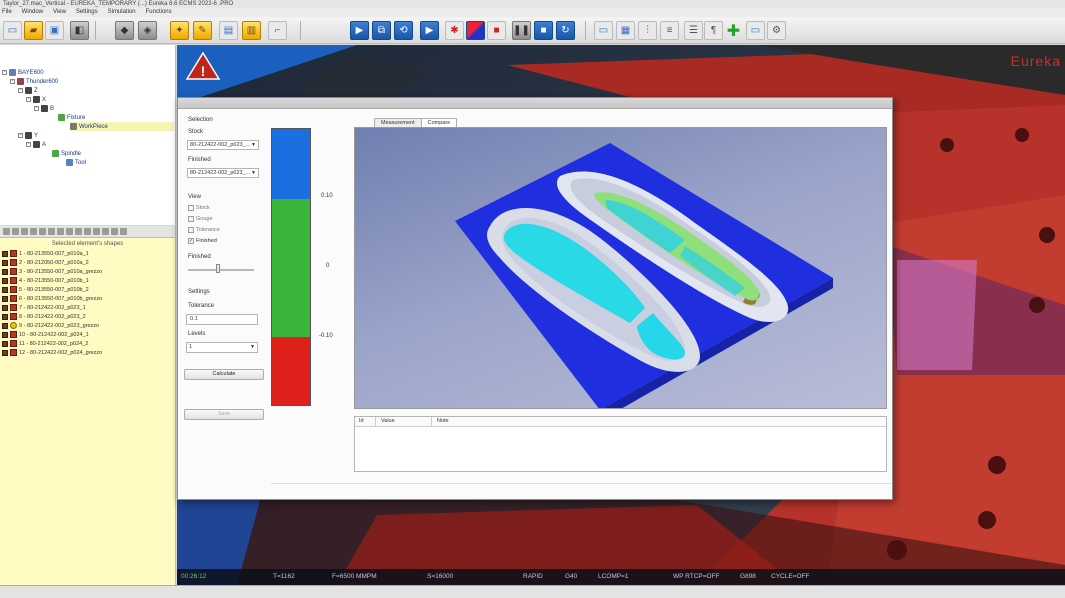  Describe the element at coordinates (224, 414) in the screenshot. I see `save-button: Save` at that location.